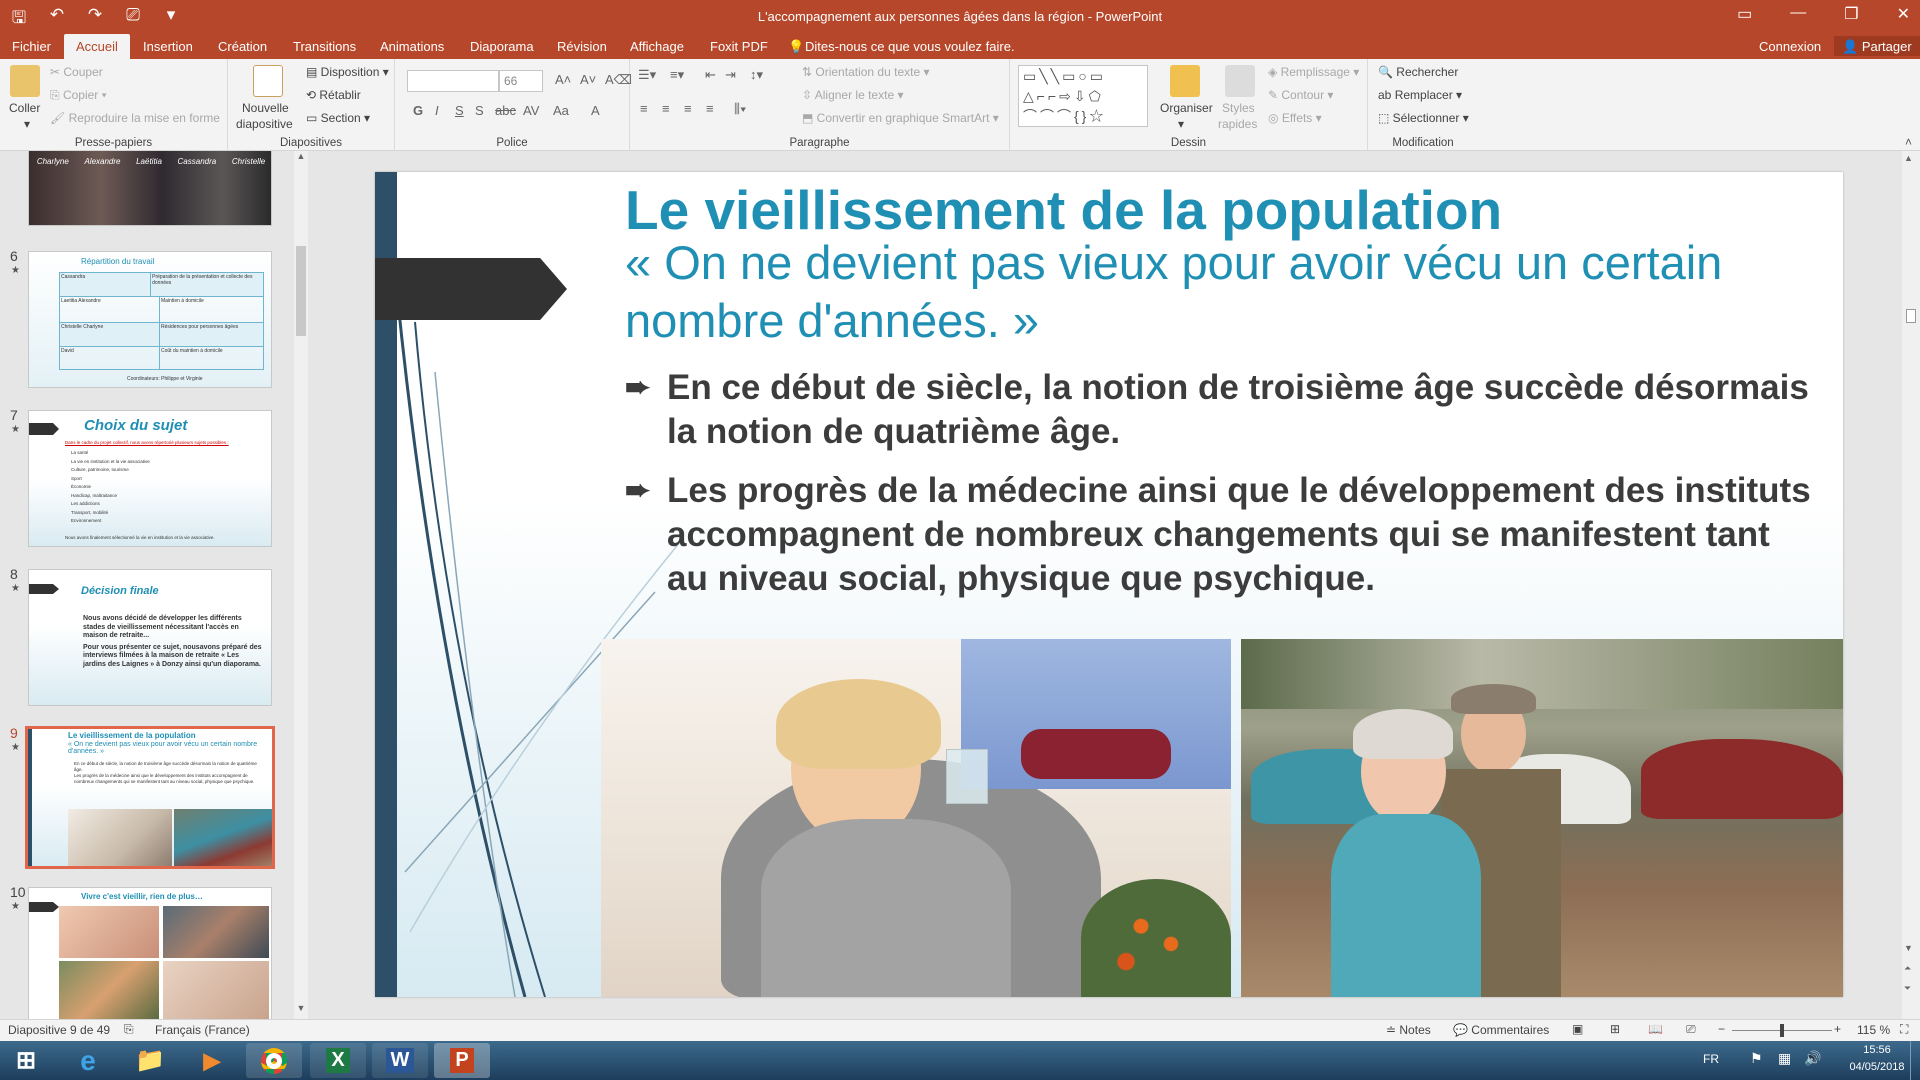 The height and width of the screenshot is (1080, 1920). What do you see at coordinates (865, 72) in the screenshot?
I see `text-direction-button: ⇅ Orientation du texte ▾` at bounding box center [865, 72].